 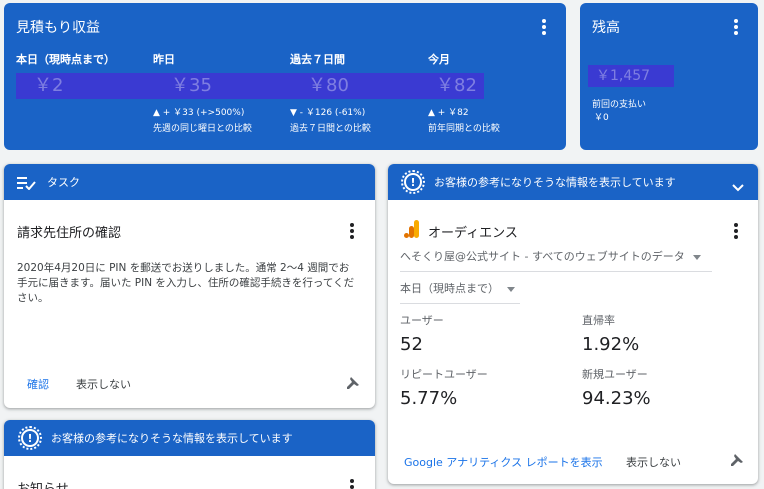 What do you see at coordinates (43, 483) in the screenshot?
I see `notice-title: お知らせ` at bounding box center [43, 483].